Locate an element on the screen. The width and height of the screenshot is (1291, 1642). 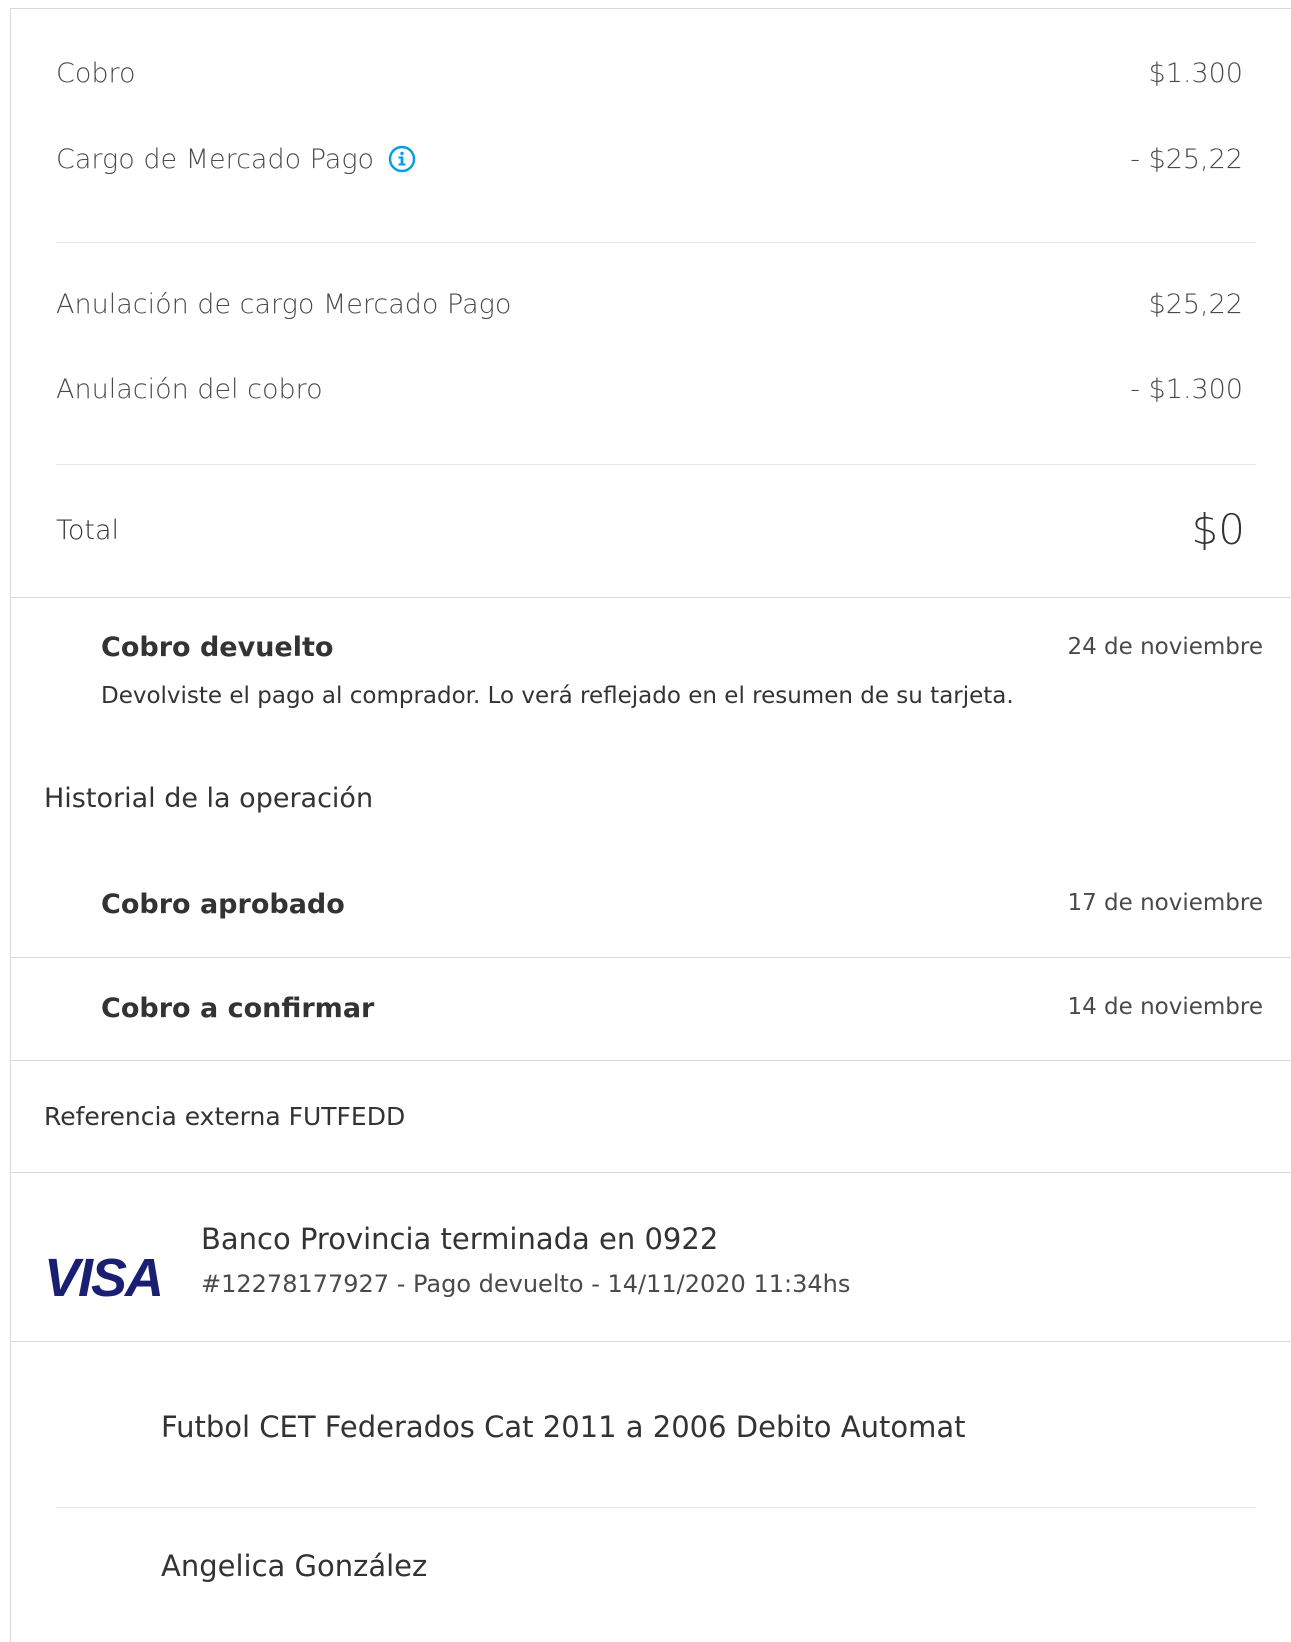
history-item-date: 14 de noviembre is located at coordinates (1165, 1007).